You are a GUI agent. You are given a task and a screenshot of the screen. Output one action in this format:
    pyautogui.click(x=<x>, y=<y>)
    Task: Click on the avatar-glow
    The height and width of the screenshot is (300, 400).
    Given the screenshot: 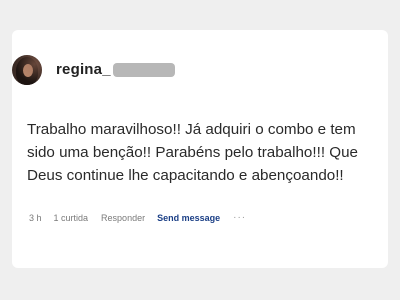 What is the action you would take?
    pyautogui.click(x=27, y=70)
    